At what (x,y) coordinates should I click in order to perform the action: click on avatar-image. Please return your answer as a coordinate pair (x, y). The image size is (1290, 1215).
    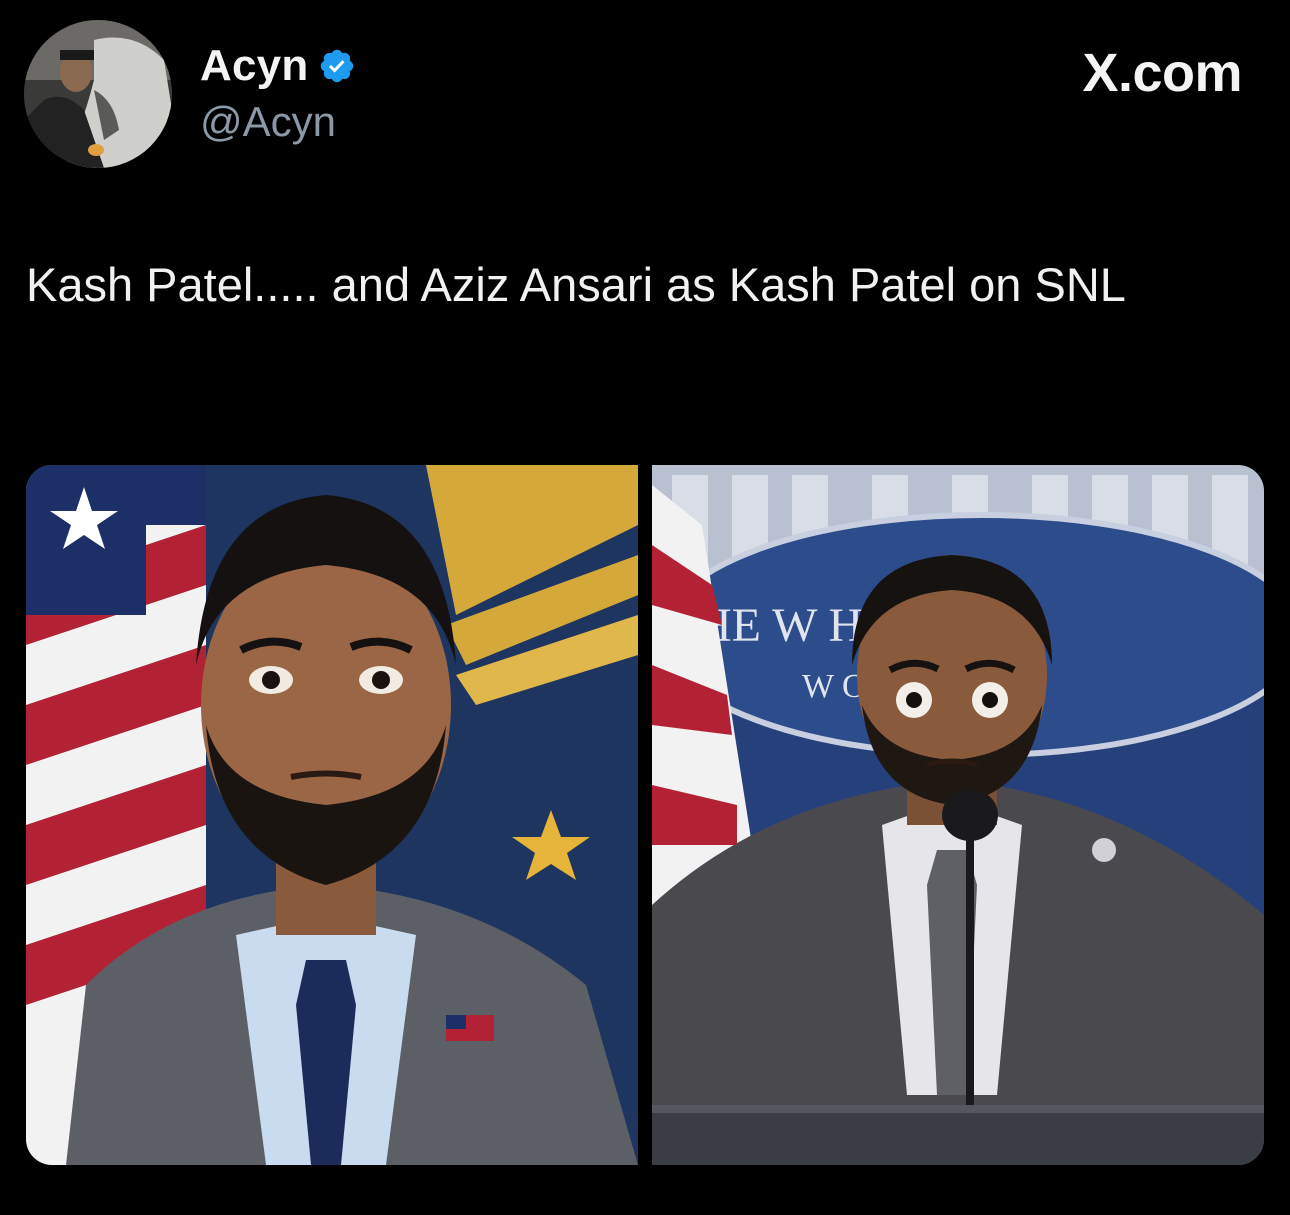
    Looking at the image, I should click on (98, 94).